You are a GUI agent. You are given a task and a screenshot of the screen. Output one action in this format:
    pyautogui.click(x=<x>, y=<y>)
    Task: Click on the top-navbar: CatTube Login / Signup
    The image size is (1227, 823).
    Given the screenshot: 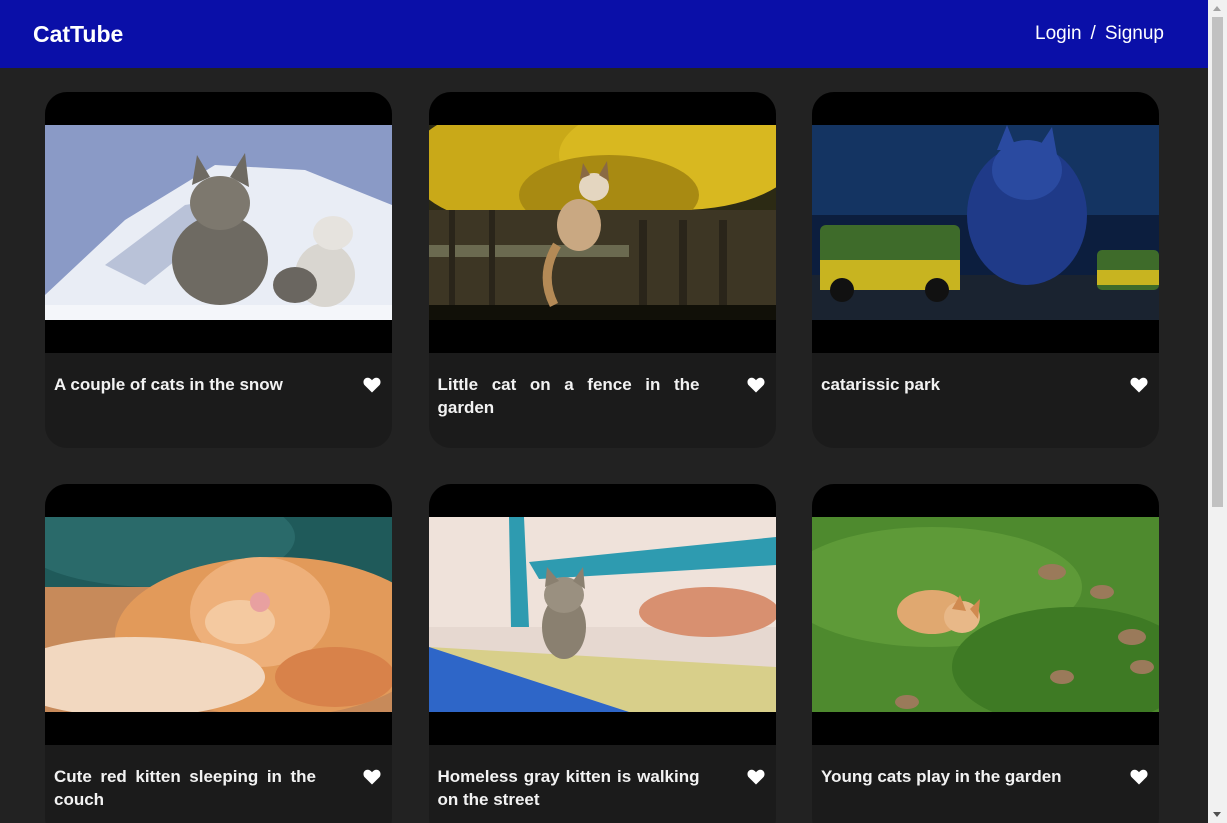 What is the action you would take?
    pyautogui.click(x=604, y=34)
    